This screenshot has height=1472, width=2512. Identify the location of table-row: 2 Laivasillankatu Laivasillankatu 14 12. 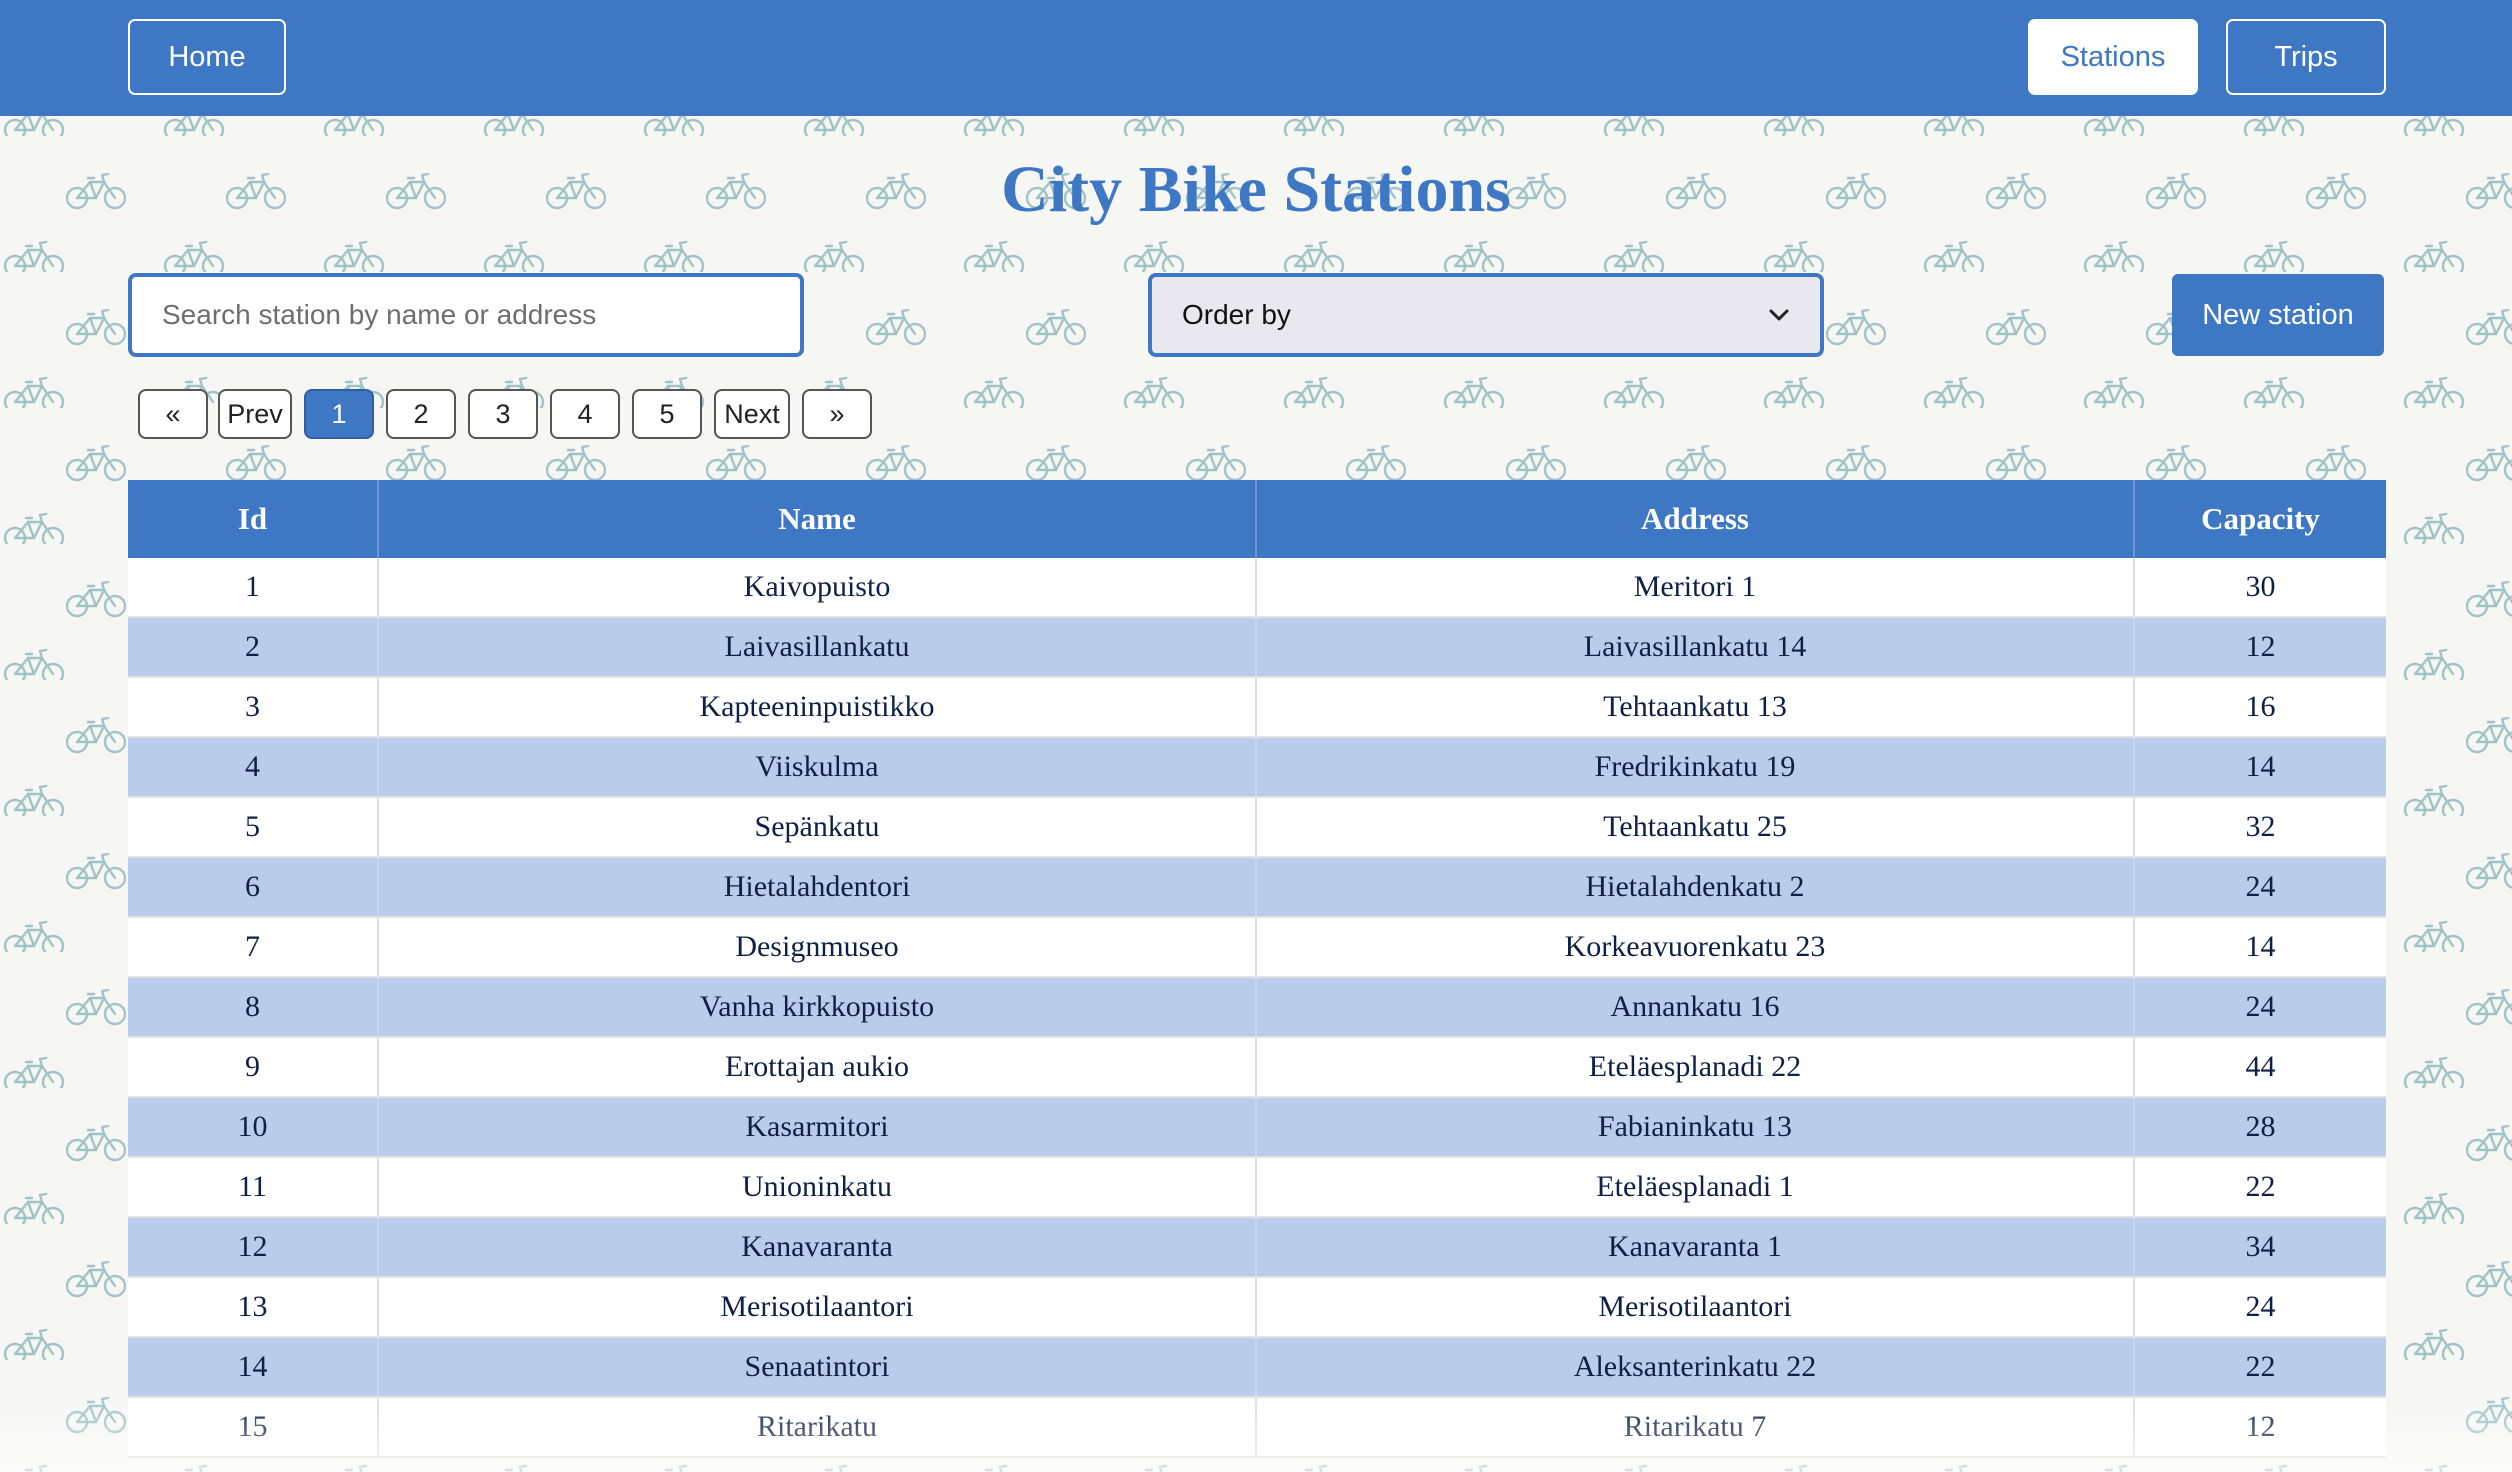
(1257, 647).